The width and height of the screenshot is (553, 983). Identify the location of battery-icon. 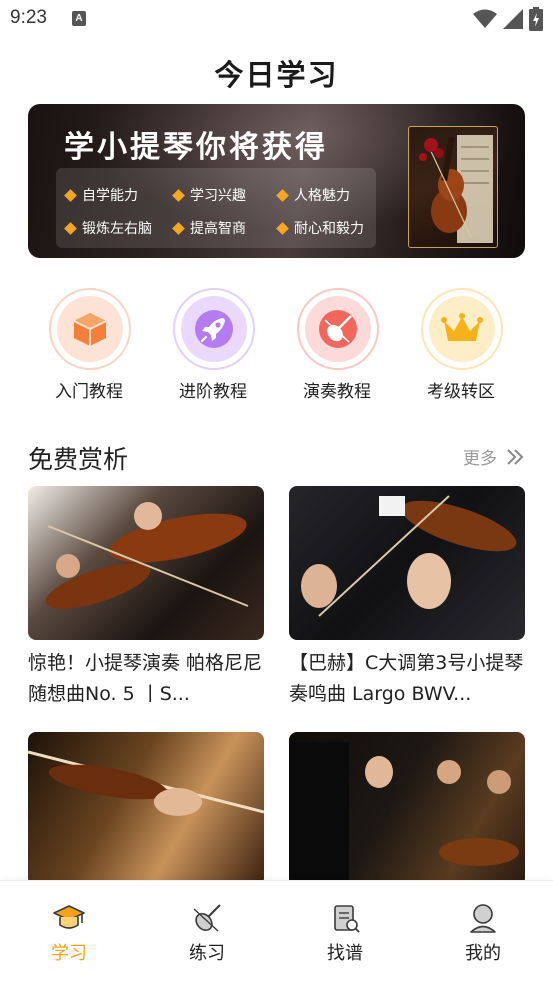
(536, 19).